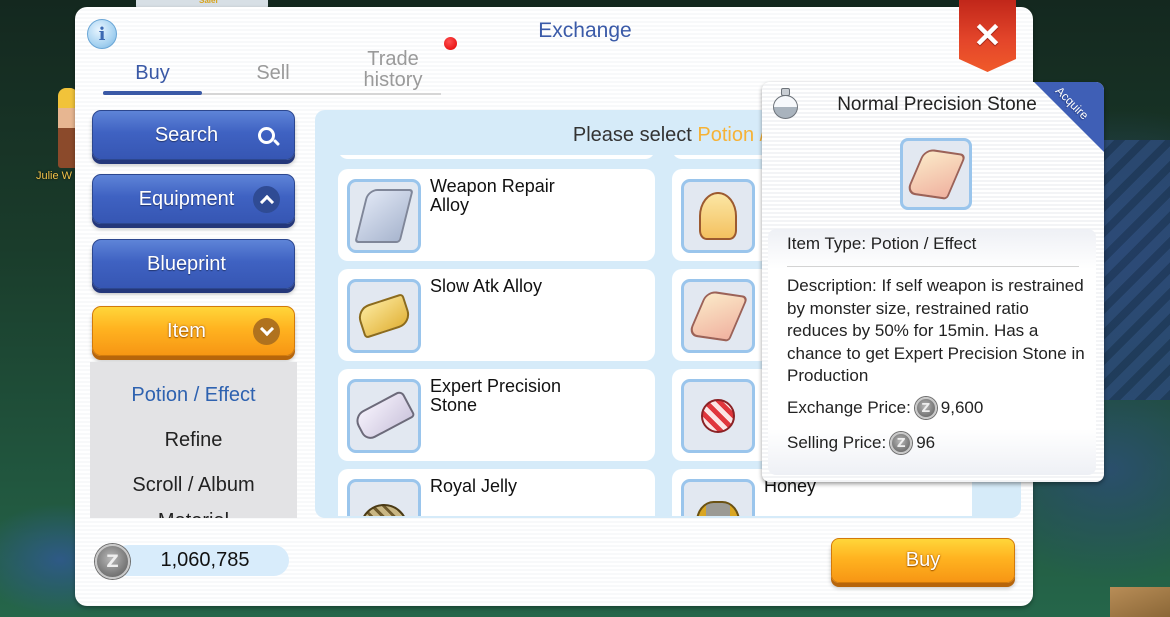  I want to click on white-stone-icon, so click(384, 416).